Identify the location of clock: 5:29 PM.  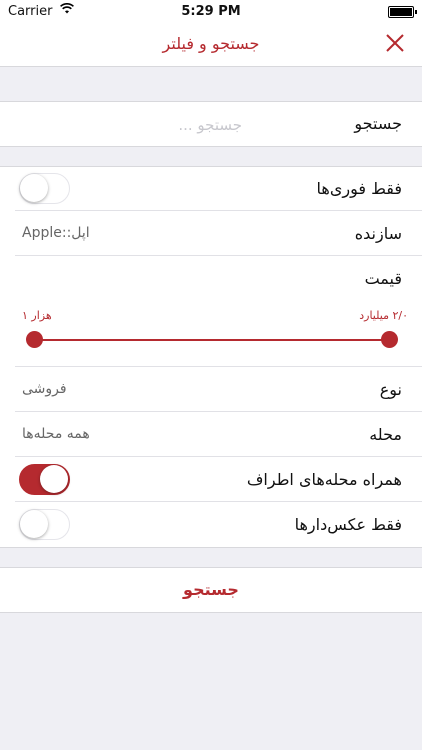
(211, 11).